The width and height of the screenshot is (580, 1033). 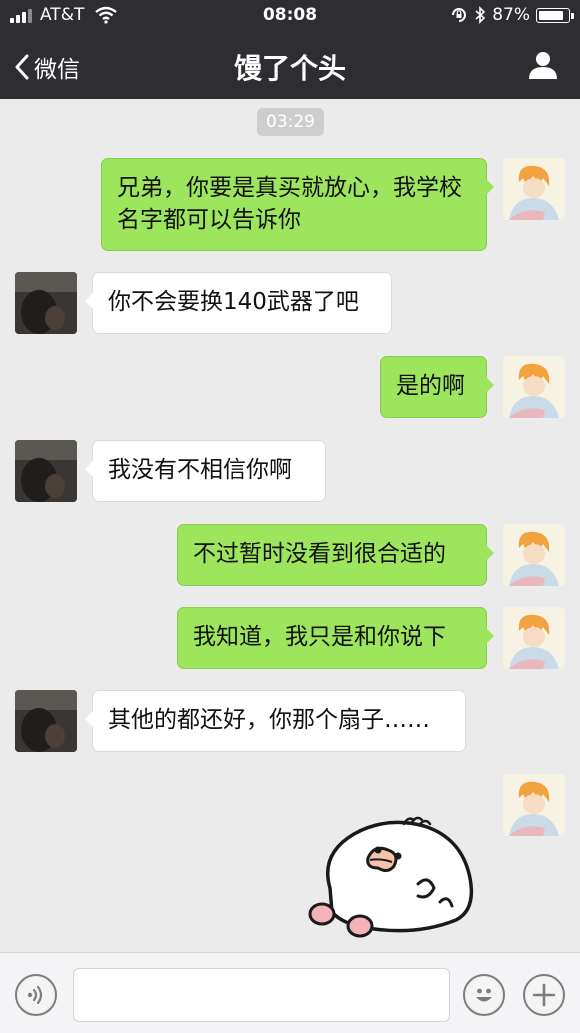 I want to click on emoji-button, so click(x=484, y=995).